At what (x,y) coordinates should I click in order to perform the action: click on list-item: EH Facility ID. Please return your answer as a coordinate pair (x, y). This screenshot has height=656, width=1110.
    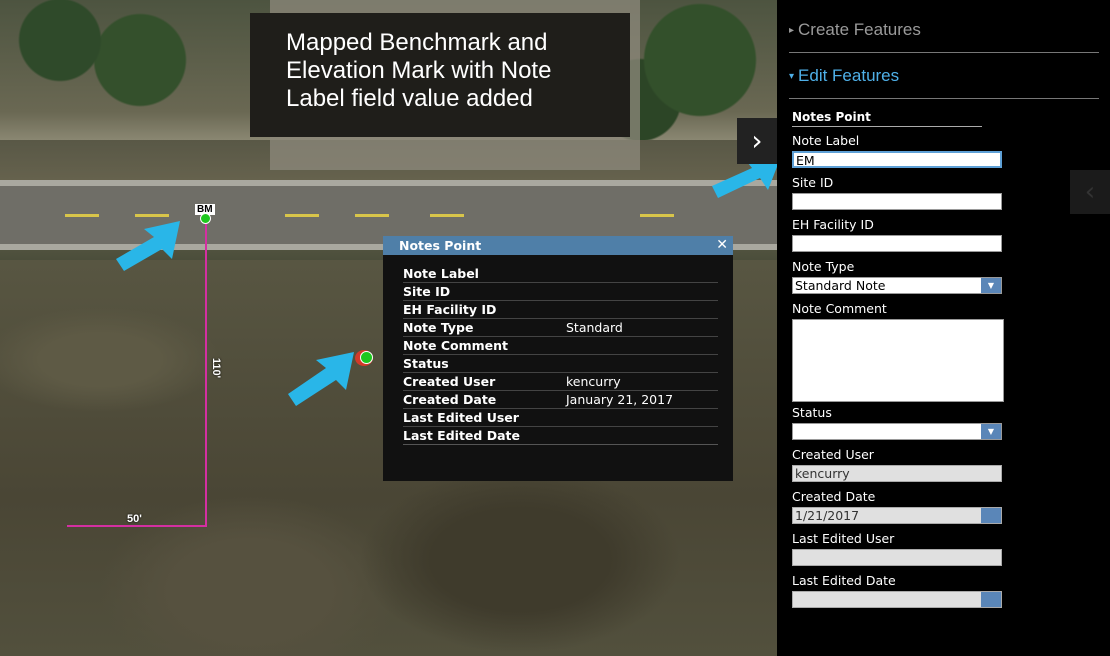
    Looking at the image, I should click on (560, 310).